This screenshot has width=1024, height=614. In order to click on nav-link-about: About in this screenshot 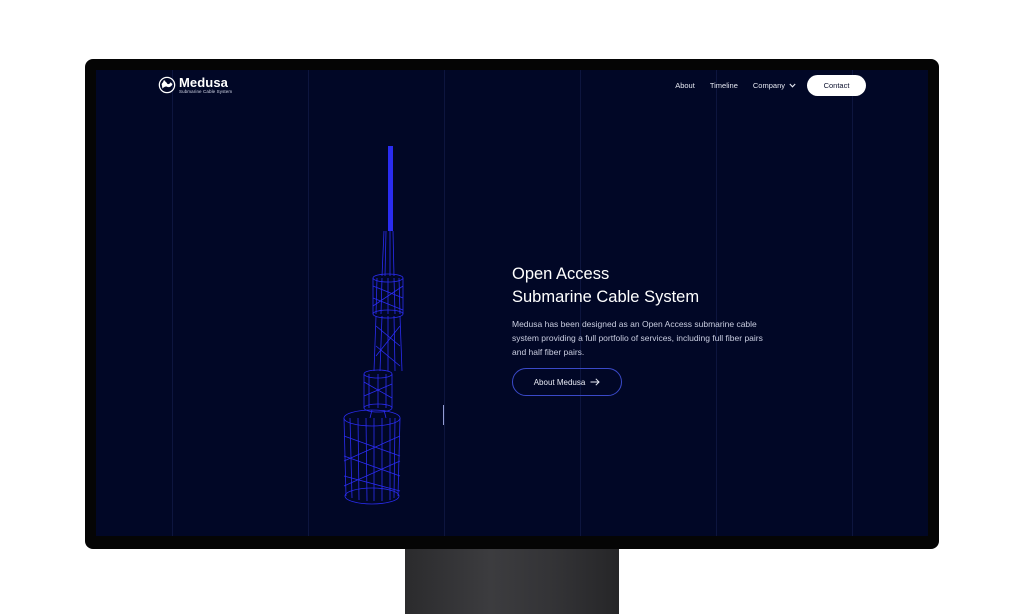, I will do `click(685, 85)`.